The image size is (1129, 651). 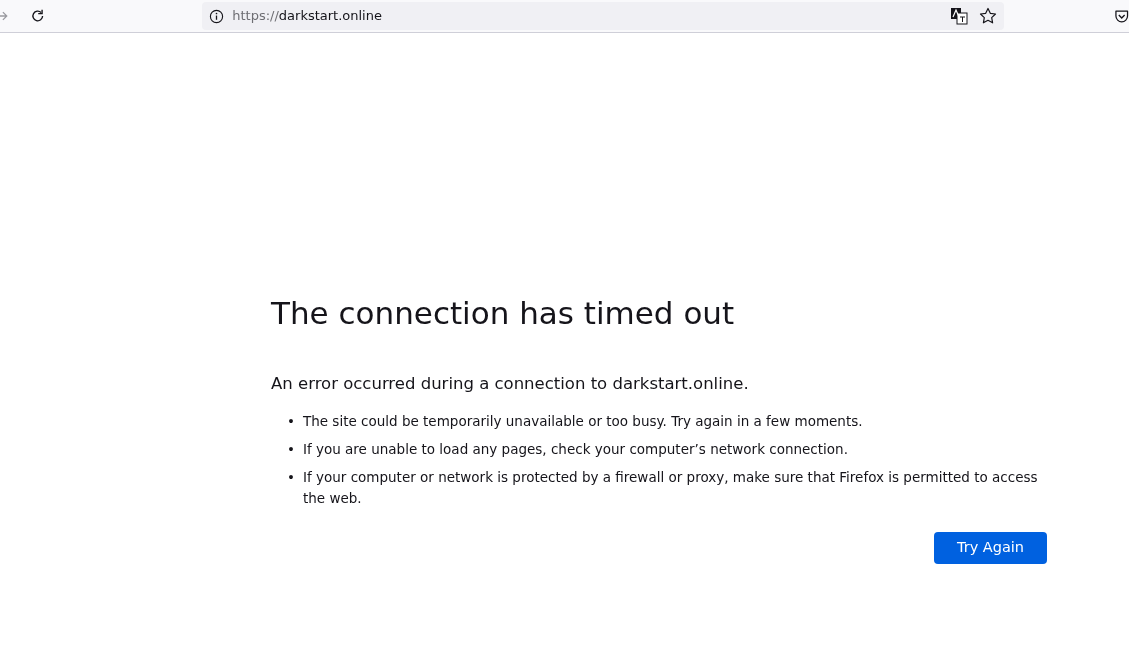 What do you see at coordinates (575, 450) in the screenshot?
I see `tip-text: If you are unable to load any pages, check your computer’s network connection.` at bounding box center [575, 450].